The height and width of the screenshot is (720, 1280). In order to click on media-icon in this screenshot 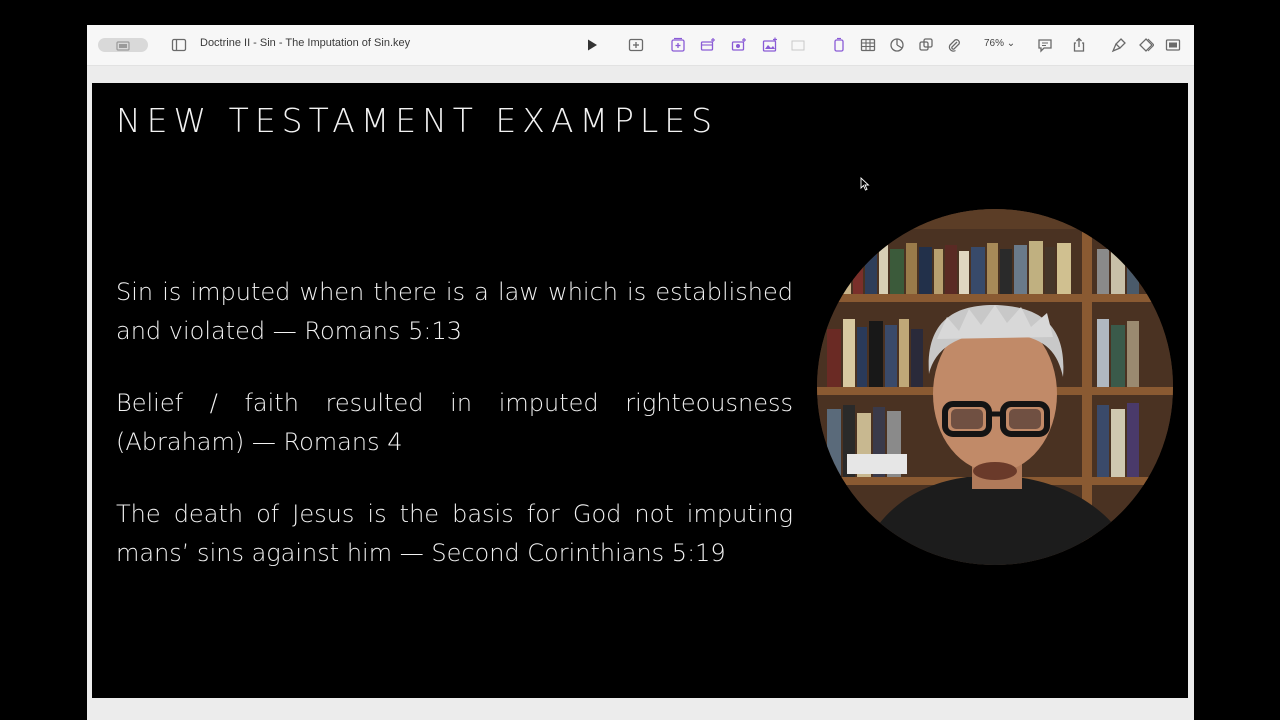, I will do `click(769, 44)`.